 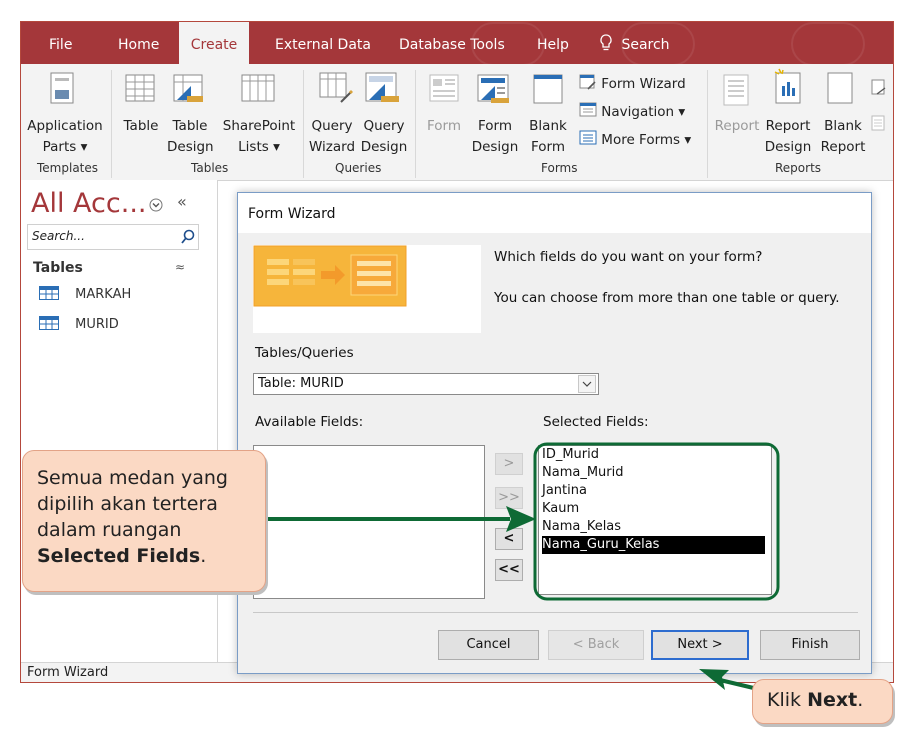 I want to click on callout-bold-text: Selected Fields, so click(x=119, y=556).